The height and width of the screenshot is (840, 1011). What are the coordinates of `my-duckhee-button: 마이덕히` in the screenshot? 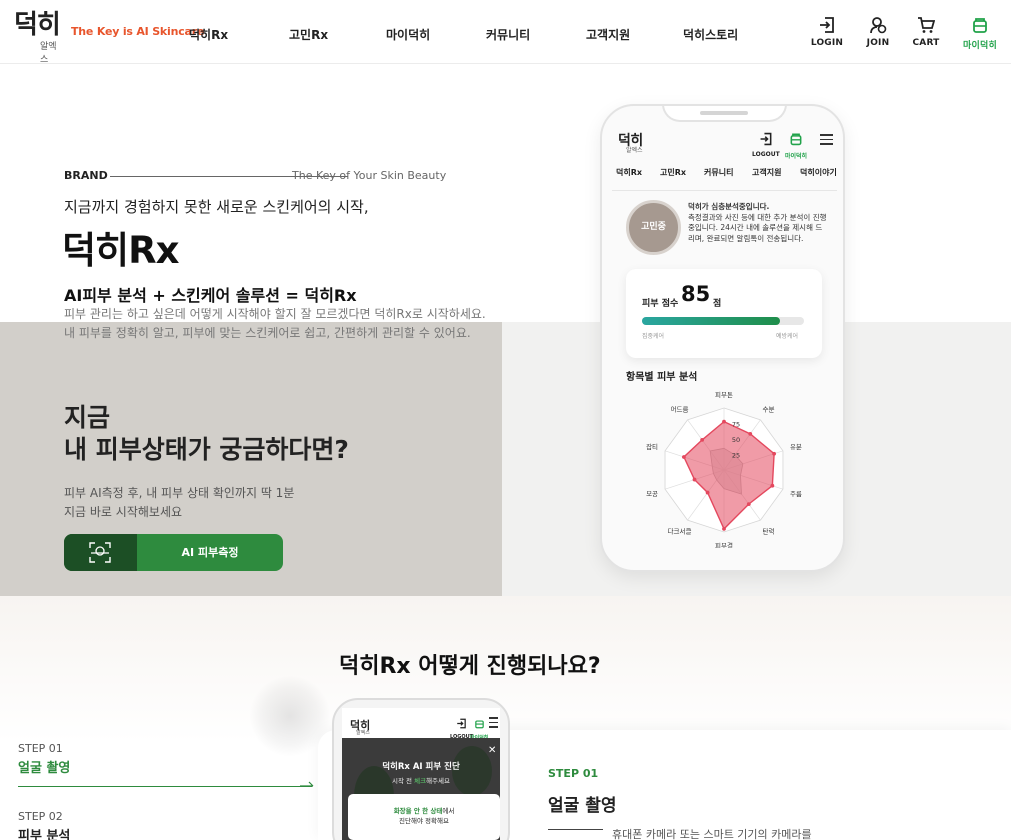 It's located at (980, 33).